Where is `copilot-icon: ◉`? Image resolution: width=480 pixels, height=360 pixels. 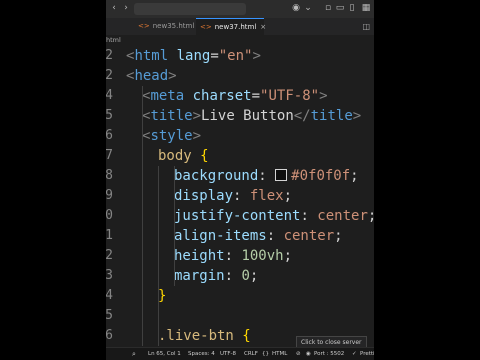
copilot-icon: ◉ is located at coordinates (296, 8).